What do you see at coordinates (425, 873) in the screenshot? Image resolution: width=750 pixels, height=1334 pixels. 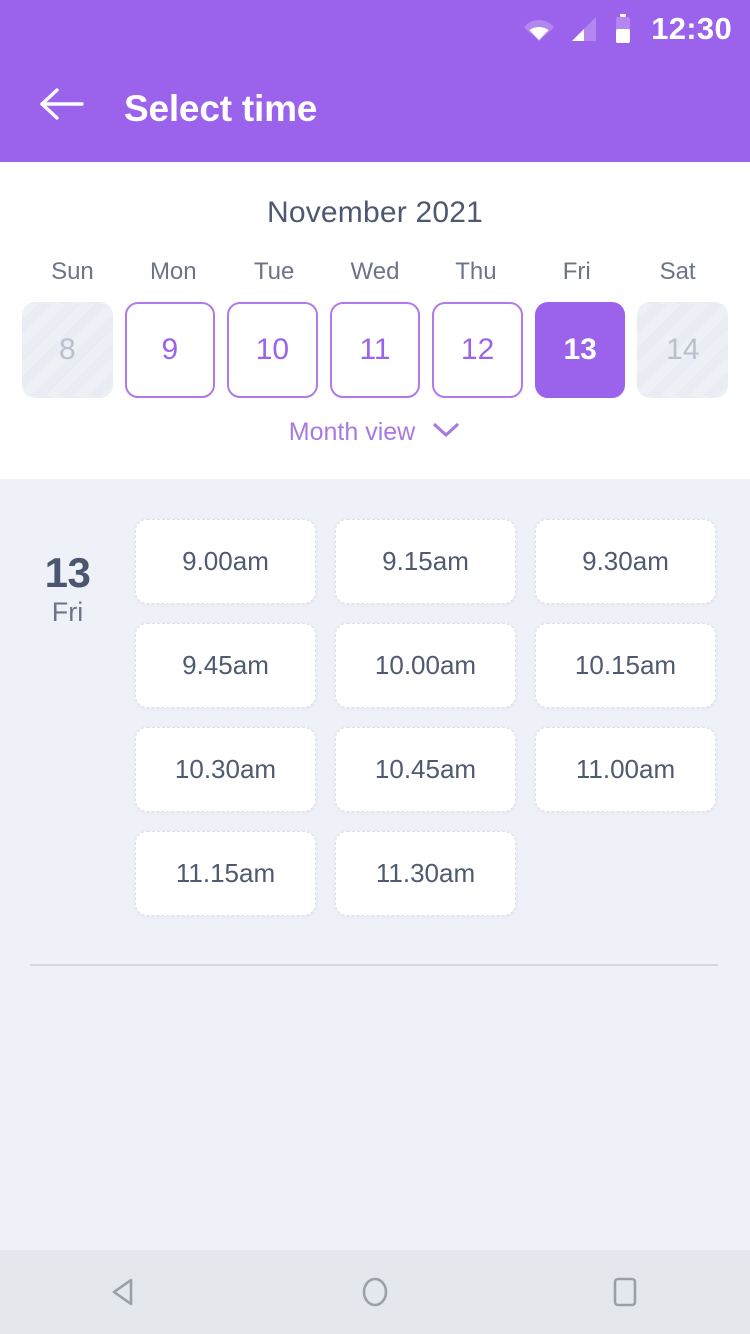 I see `time-slot: 11.30am` at bounding box center [425, 873].